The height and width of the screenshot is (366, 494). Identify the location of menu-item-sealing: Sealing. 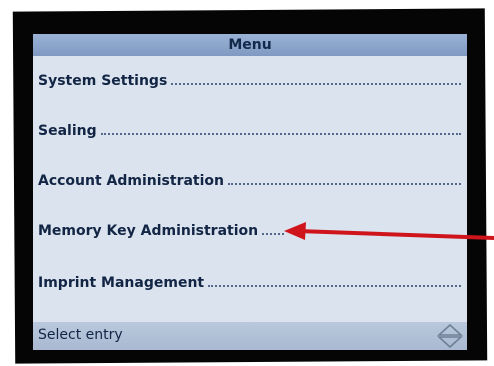
(250, 131).